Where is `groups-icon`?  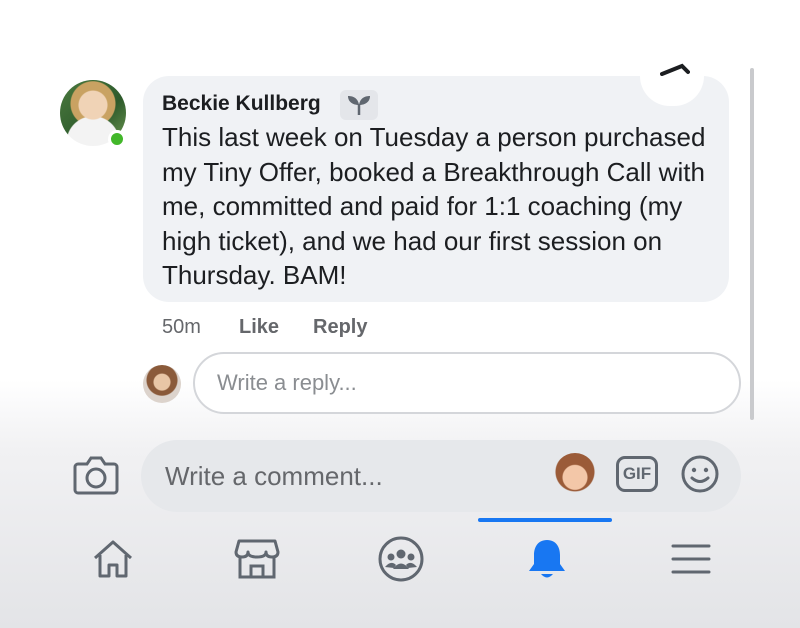 groups-icon is located at coordinates (401, 559).